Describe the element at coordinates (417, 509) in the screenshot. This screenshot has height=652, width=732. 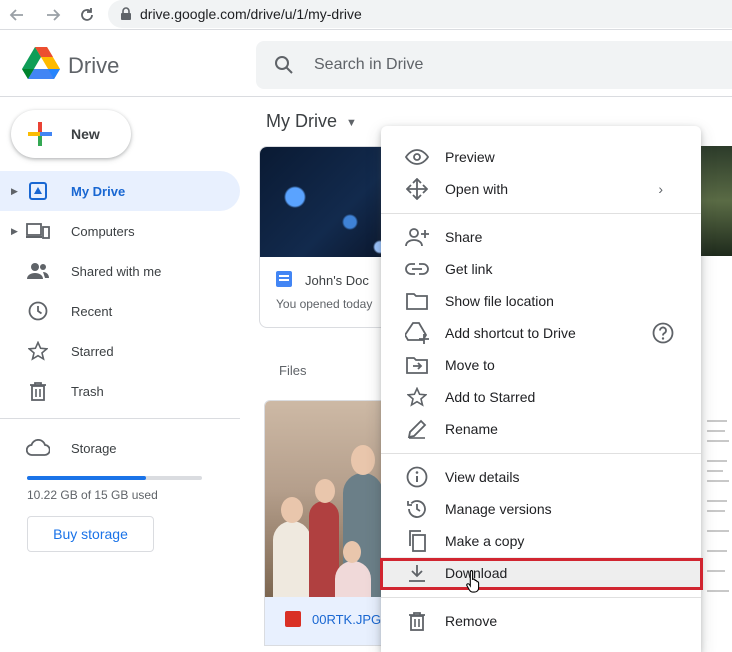
I see `history-icon` at that location.